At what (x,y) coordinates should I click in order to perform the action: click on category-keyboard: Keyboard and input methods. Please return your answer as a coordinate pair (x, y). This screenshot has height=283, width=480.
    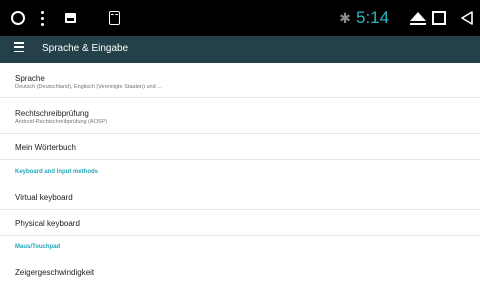
    Looking at the image, I should click on (240, 172).